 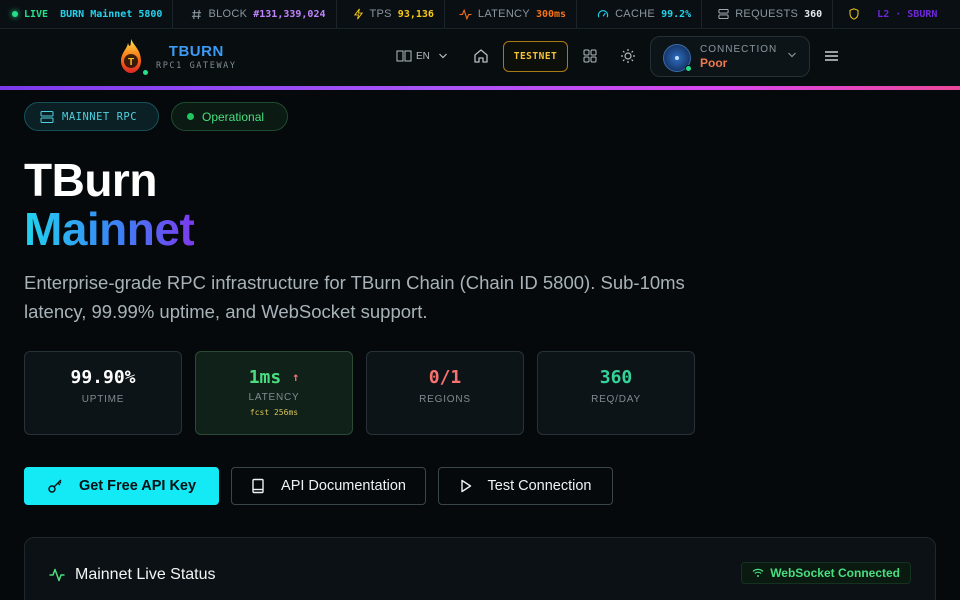 What do you see at coordinates (196, 51) in the screenshot?
I see `brand-title: TBURN` at bounding box center [196, 51].